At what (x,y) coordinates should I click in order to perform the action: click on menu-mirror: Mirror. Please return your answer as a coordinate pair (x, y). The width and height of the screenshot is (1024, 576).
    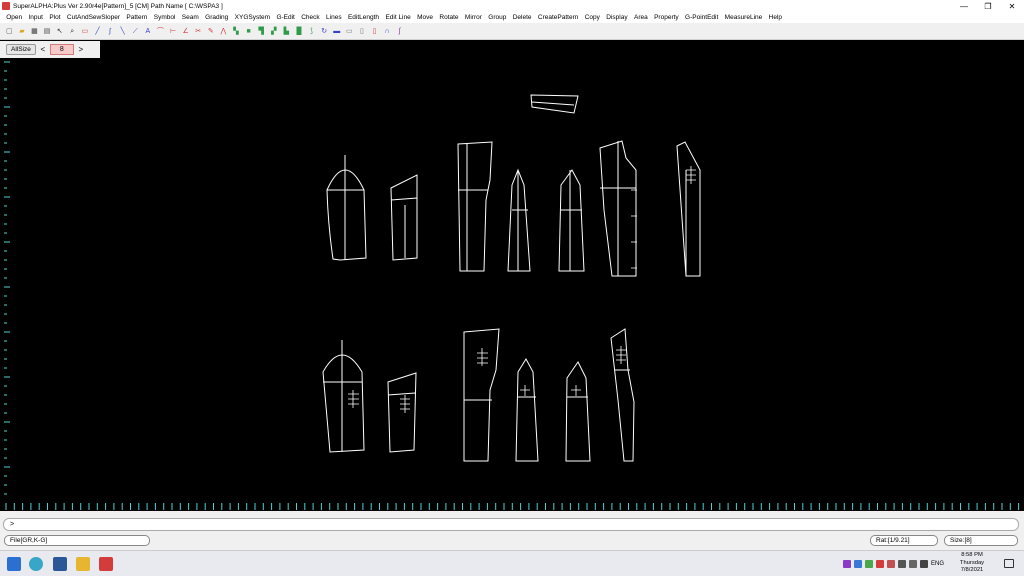
    Looking at the image, I should click on (473, 17).